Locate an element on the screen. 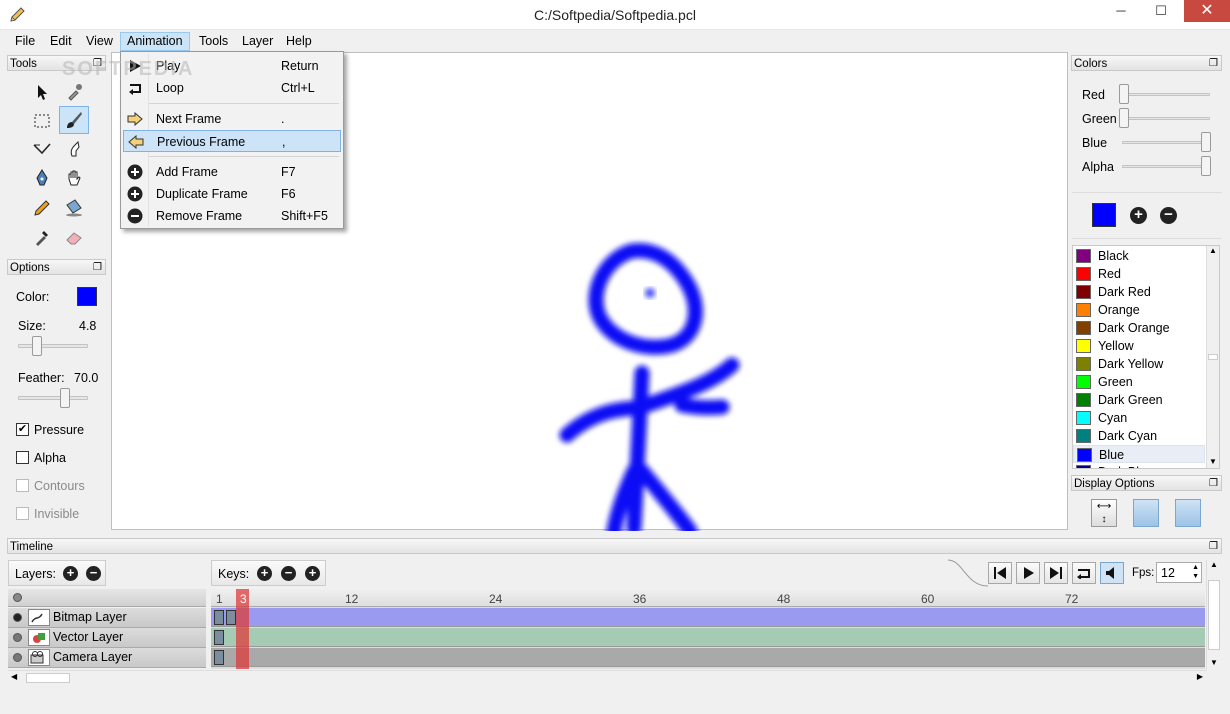  red-slider-track is located at coordinates (1166, 94).